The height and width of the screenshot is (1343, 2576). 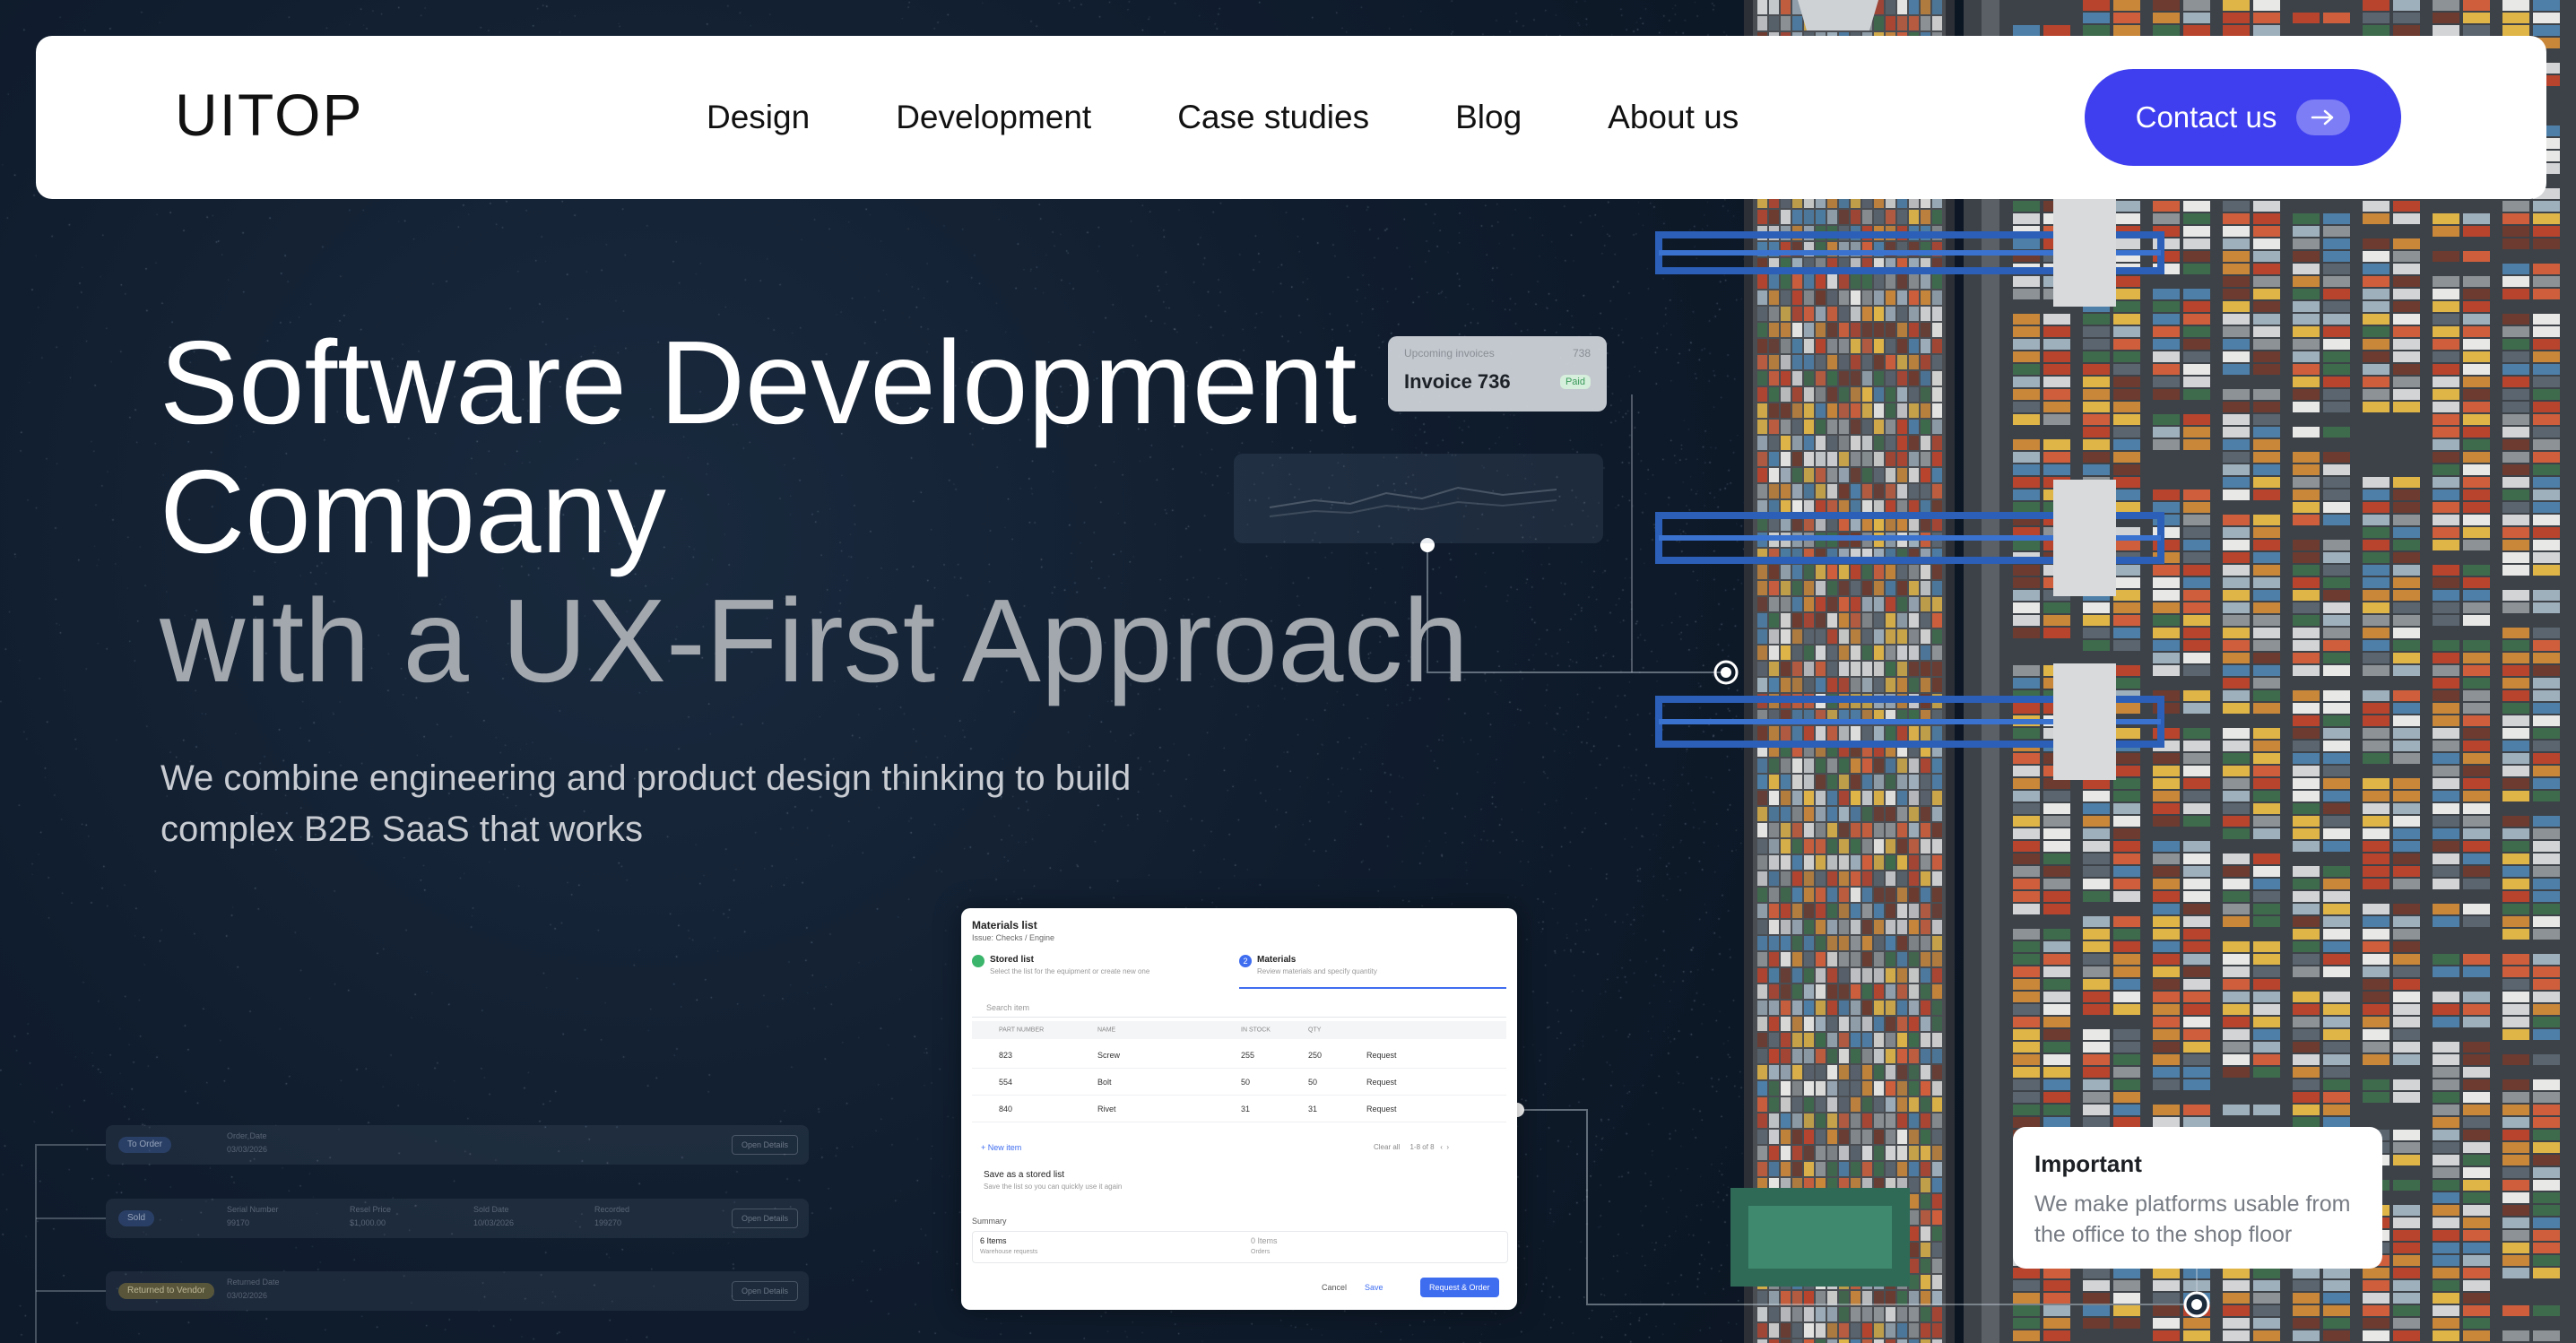 I want to click on pager: Clear all 1-8 of 8 ‹ ›, so click(x=1412, y=1147).